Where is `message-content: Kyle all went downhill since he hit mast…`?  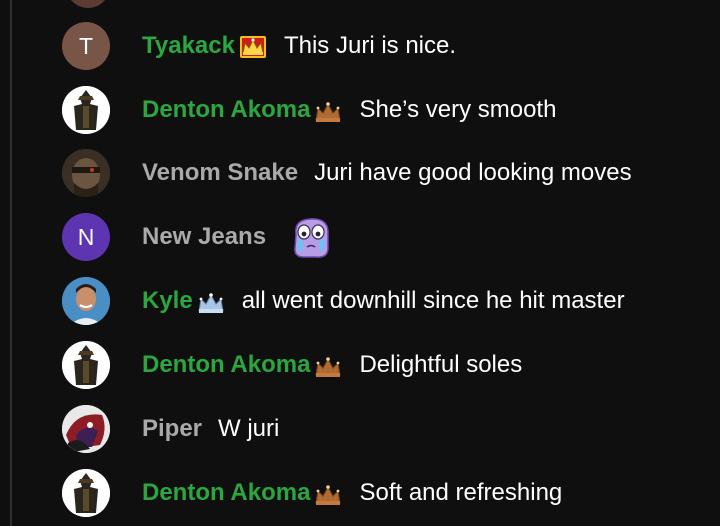
message-content: Kyle all went downhill since he hit mast… is located at coordinates (383, 301).